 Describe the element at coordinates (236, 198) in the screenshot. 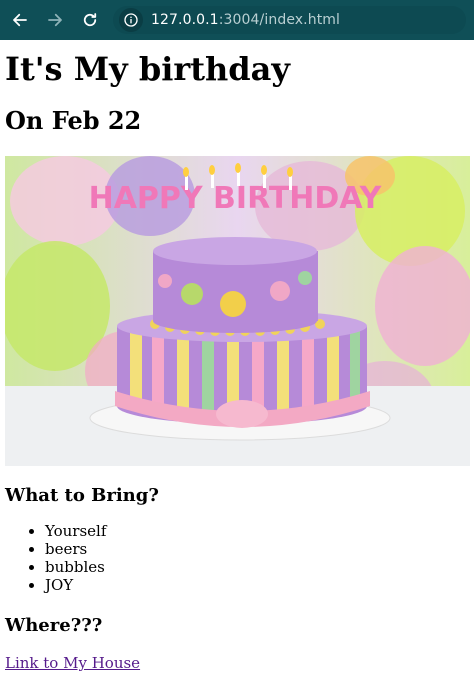

I see `cake-candle-text: HAPPY BIRTHDAY` at that location.